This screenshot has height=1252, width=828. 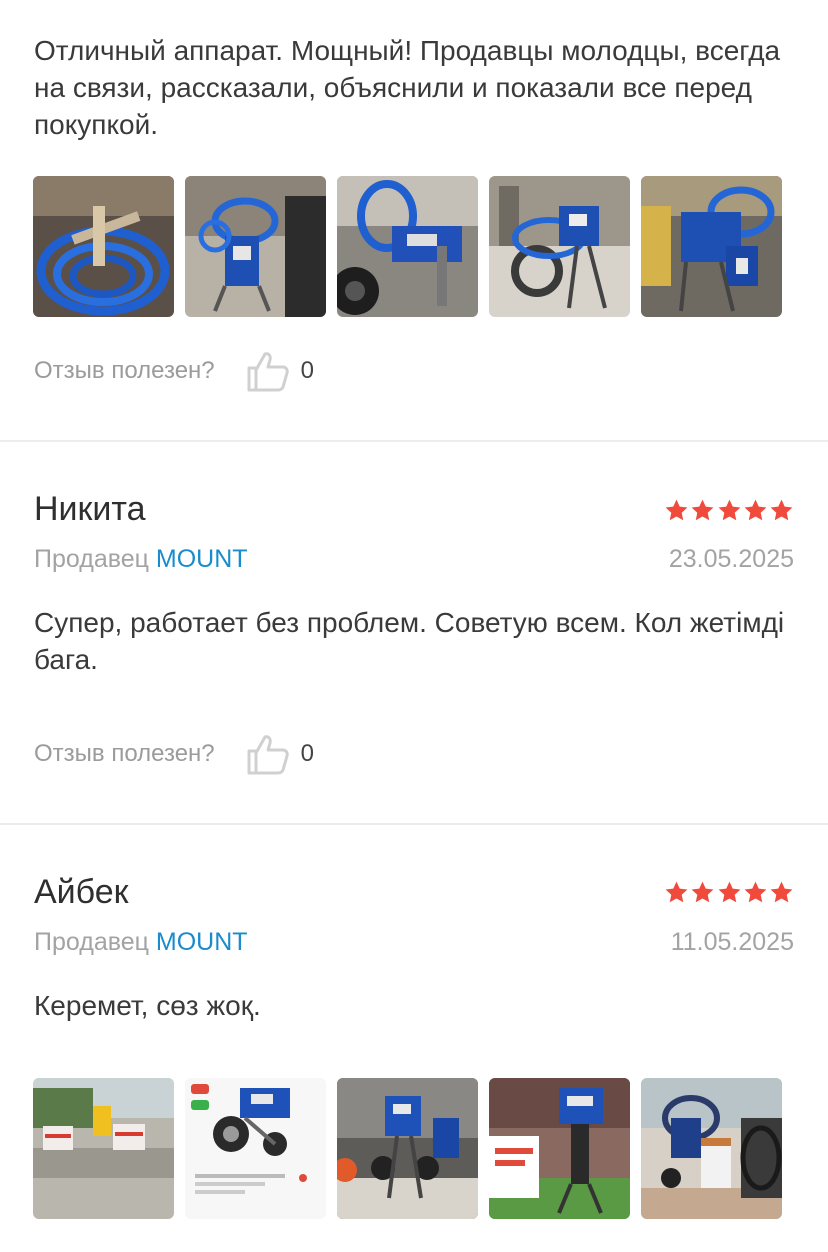 What do you see at coordinates (90, 509) in the screenshot?
I see `review-author: Никита` at bounding box center [90, 509].